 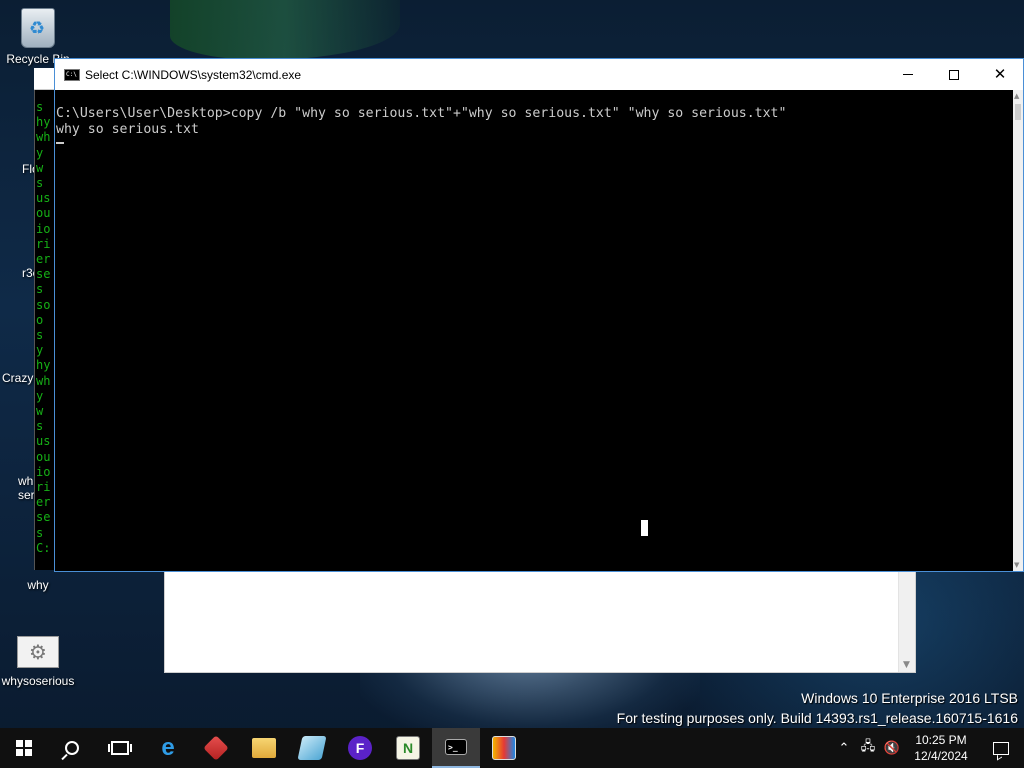 I want to click on desktop-icon-why: why, so click(x=38, y=585).